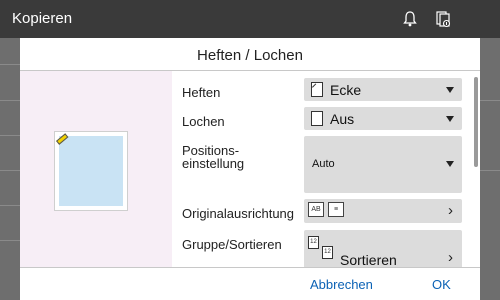  What do you see at coordinates (317, 89) in the screenshot?
I see `page-corner-icon` at bounding box center [317, 89].